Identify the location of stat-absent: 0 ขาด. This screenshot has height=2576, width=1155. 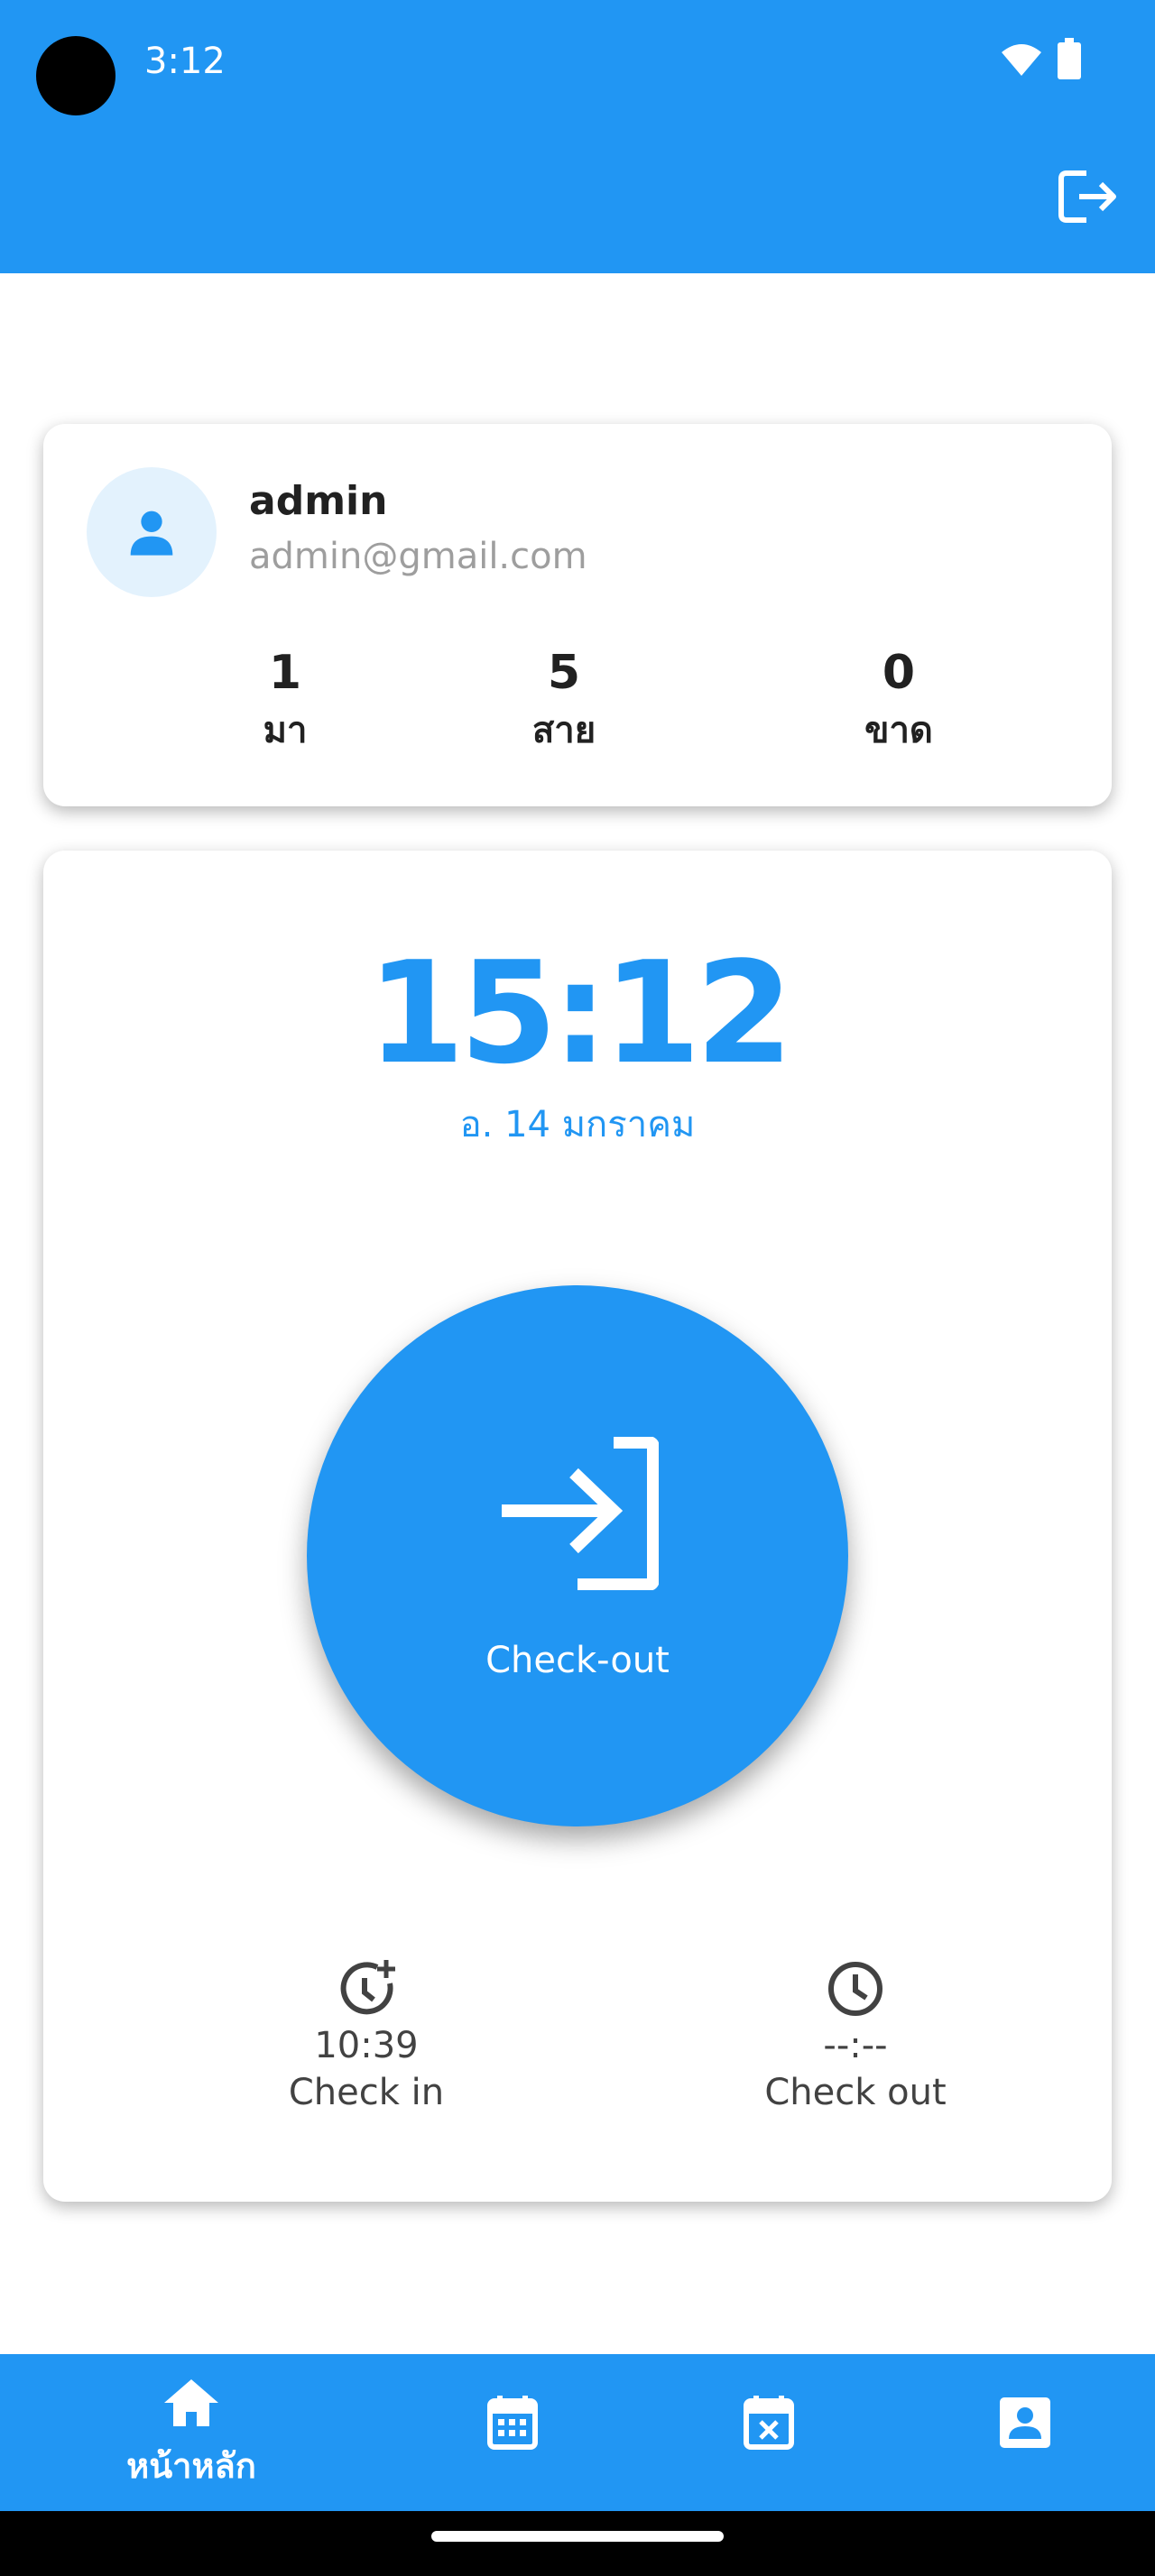
(898, 700).